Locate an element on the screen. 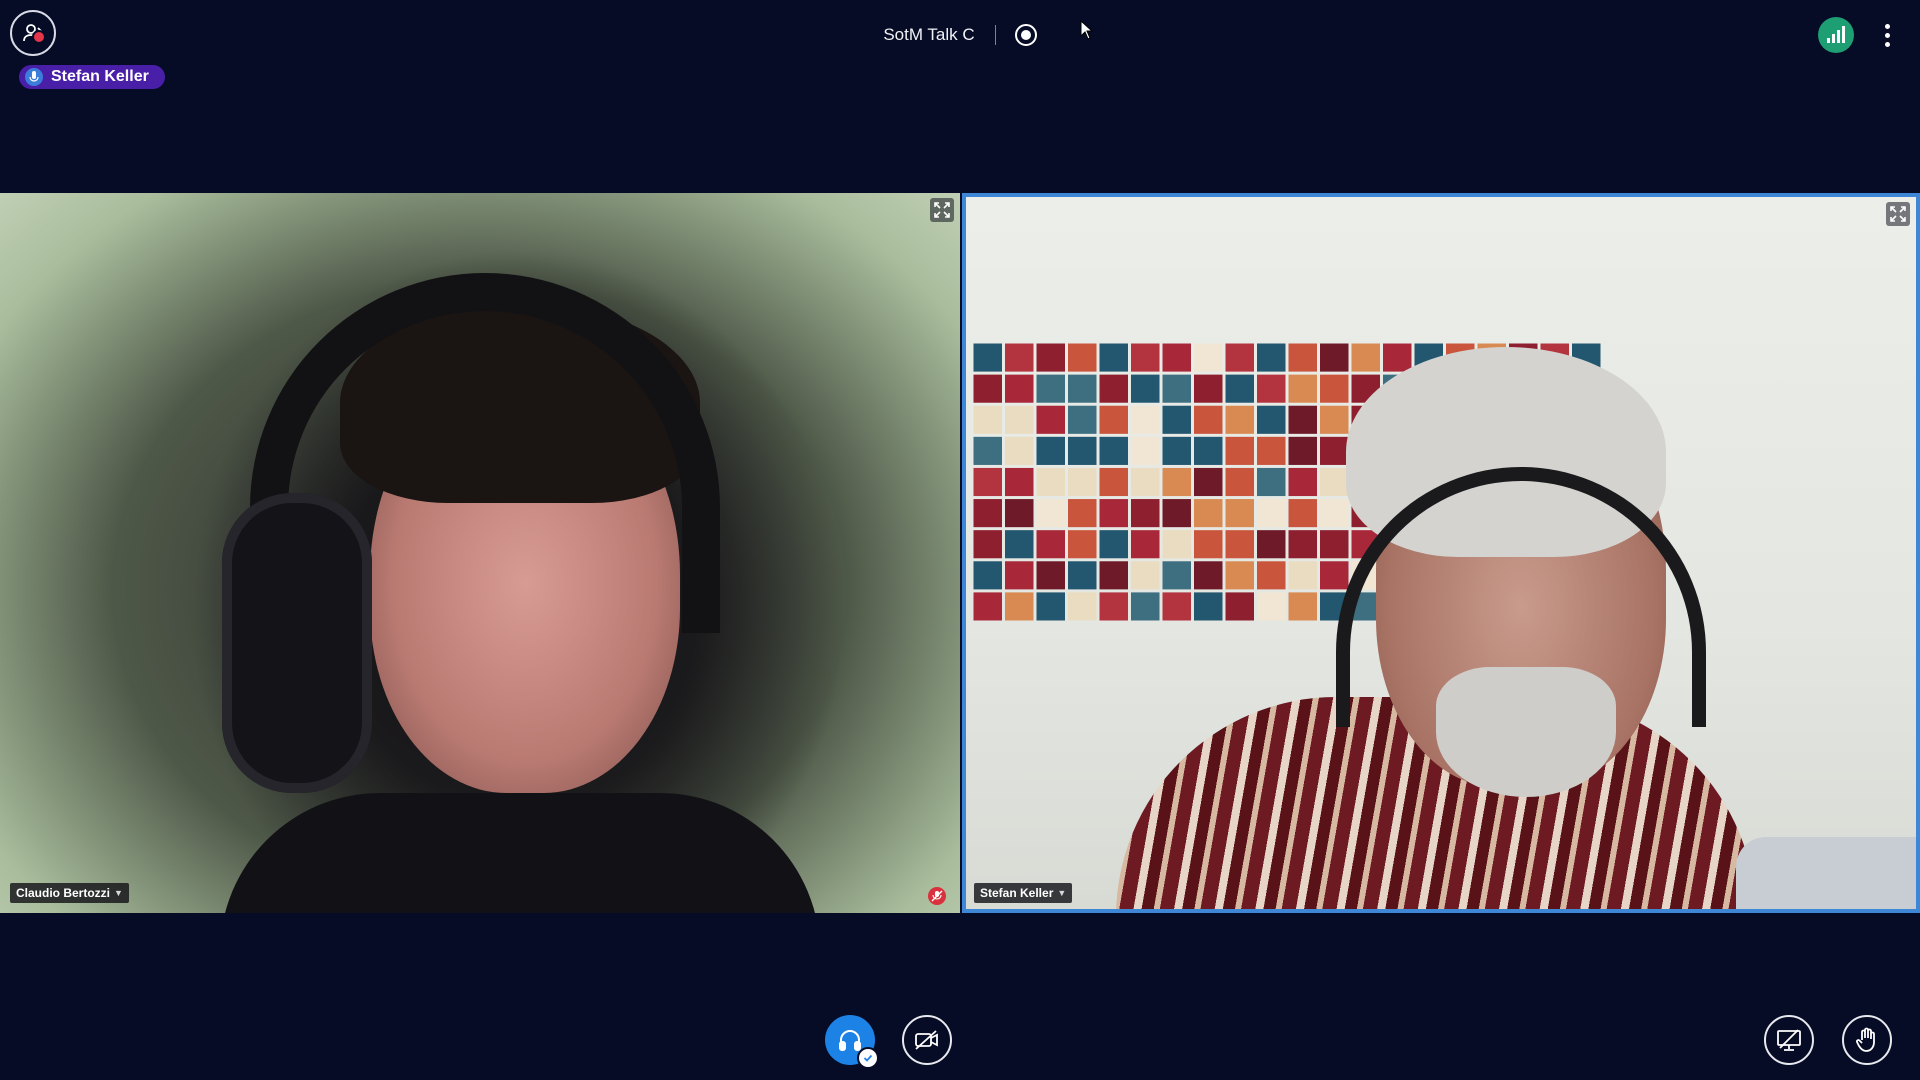 Image resolution: width=1920 pixels, height=1080 pixels. audio-button is located at coordinates (852, 1042).